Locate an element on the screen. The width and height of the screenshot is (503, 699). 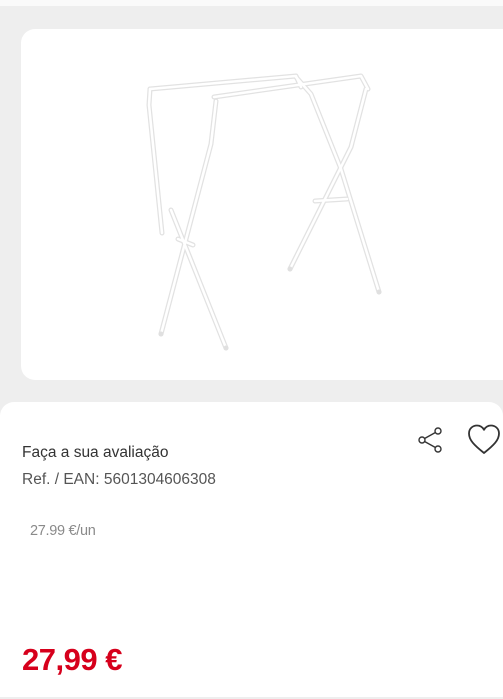
favorite-button is located at coordinates (484, 440).